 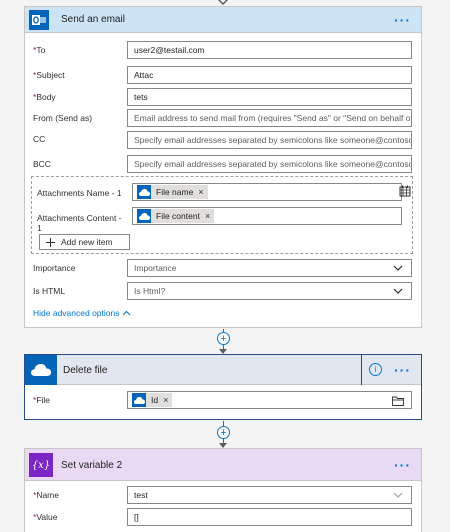 I want to click on info-icon: i, so click(x=375, y=369).